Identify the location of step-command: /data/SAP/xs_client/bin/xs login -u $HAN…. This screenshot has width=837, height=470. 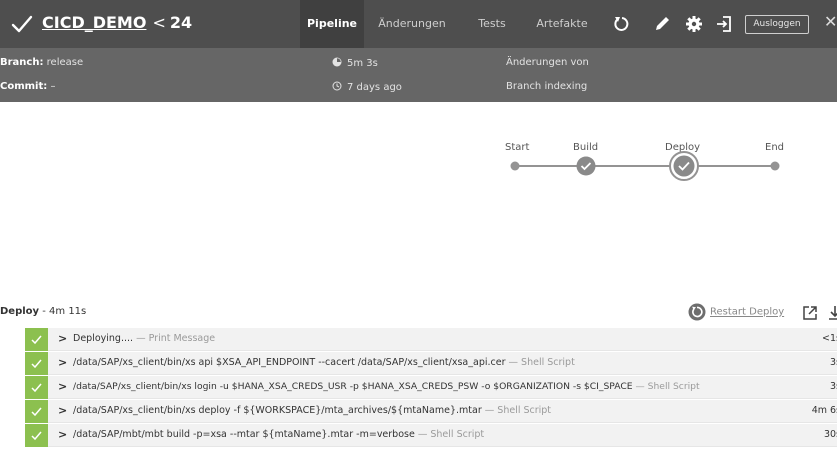
(353, 386).